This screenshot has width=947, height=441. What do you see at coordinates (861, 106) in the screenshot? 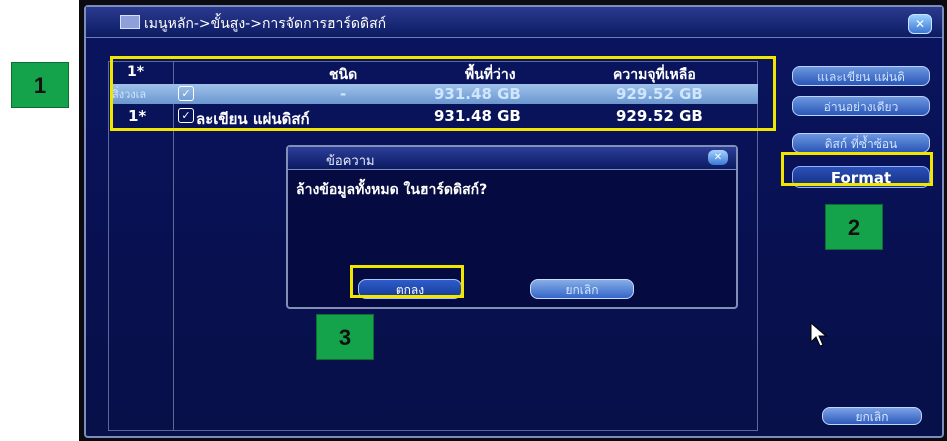
I see `read-only-button: อ่านอย่างเดียว` at bounding box center [861, 106].